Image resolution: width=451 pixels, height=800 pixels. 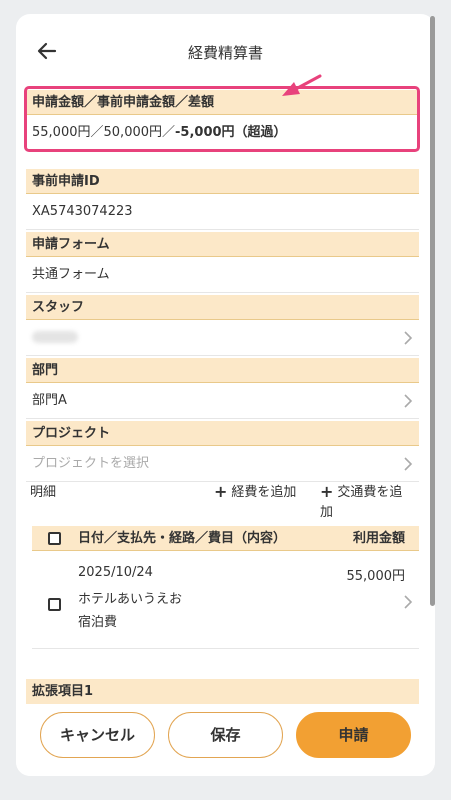 I want to click on page-title: 経費精算書, so click(x=225, y=53).